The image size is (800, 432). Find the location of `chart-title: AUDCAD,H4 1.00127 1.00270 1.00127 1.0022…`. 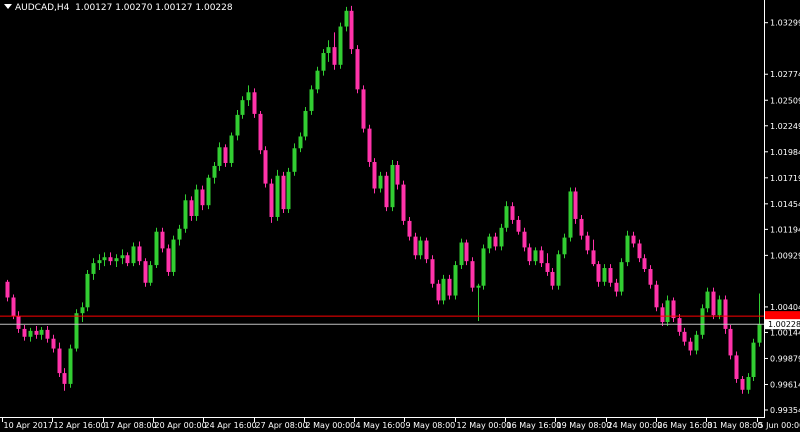

chart-title: AUDCAD,H4 1.00127 1.00270 1.00127 1.0022… is located at coordinates (118, 8).